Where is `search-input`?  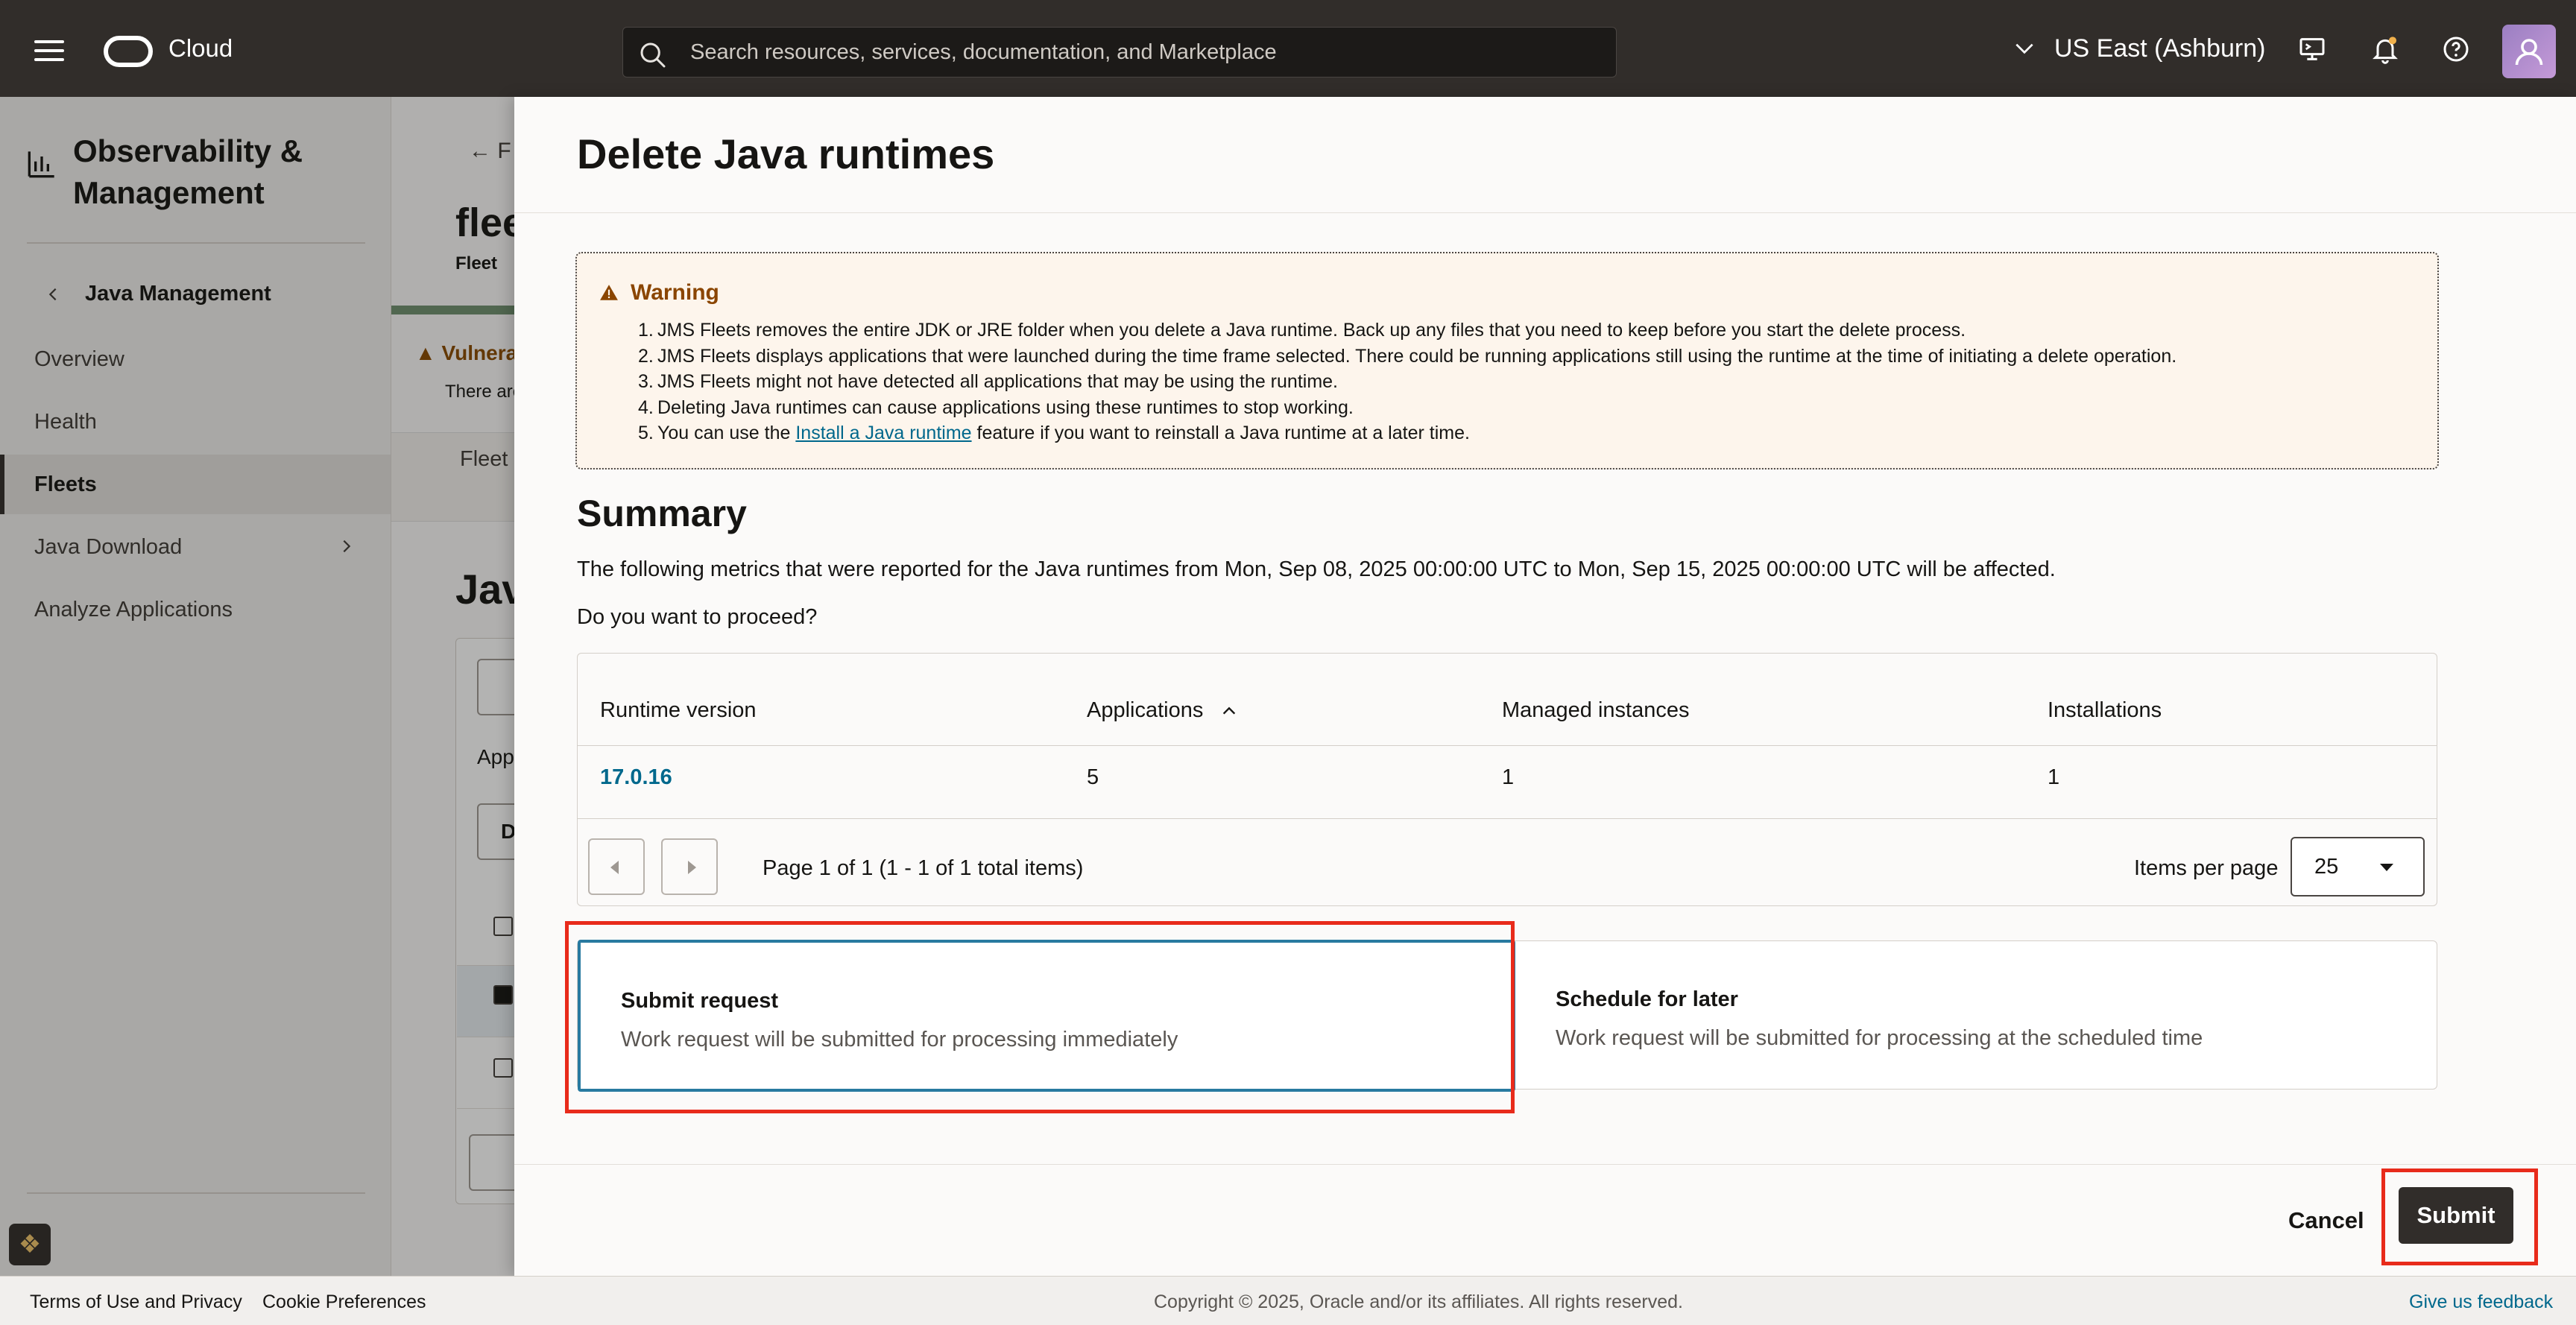
search-input is located at coordinates (1136, 52).